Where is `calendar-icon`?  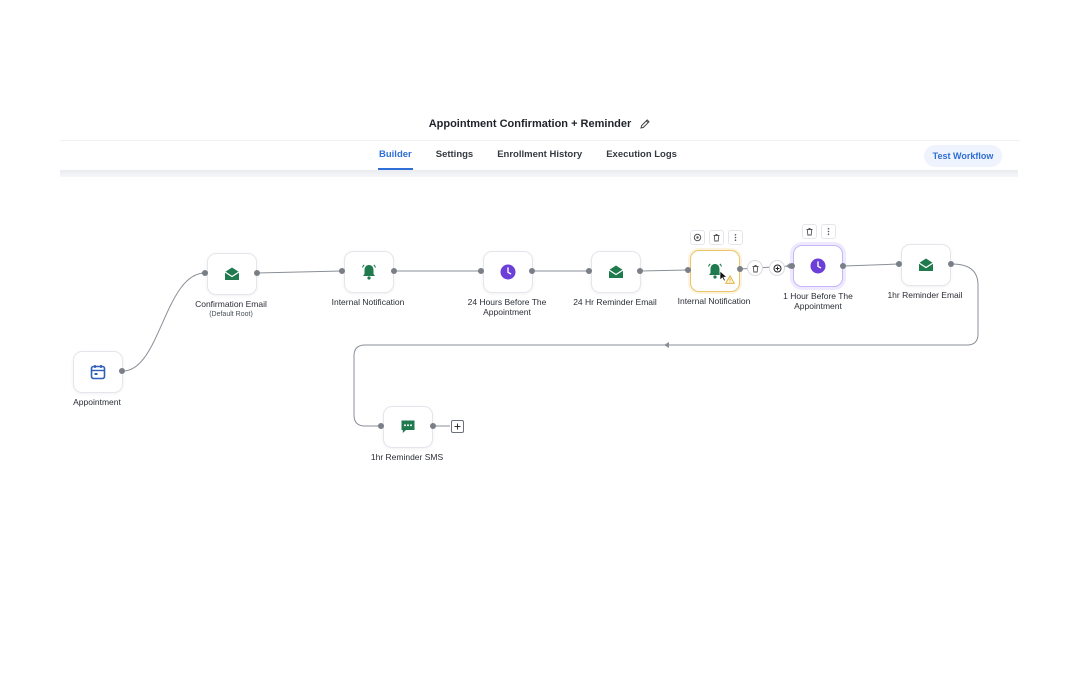 calendar-icon is located at coordinates (98, 372).